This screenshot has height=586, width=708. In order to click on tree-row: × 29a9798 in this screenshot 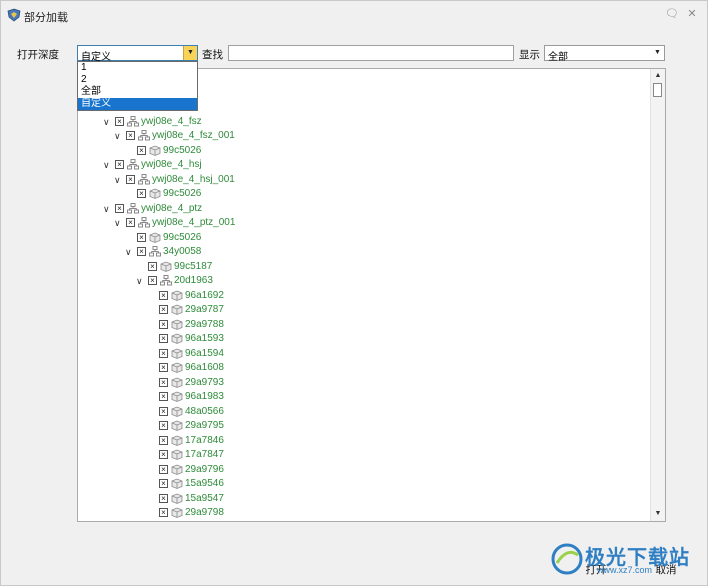, I will do `click(363, 513)`.